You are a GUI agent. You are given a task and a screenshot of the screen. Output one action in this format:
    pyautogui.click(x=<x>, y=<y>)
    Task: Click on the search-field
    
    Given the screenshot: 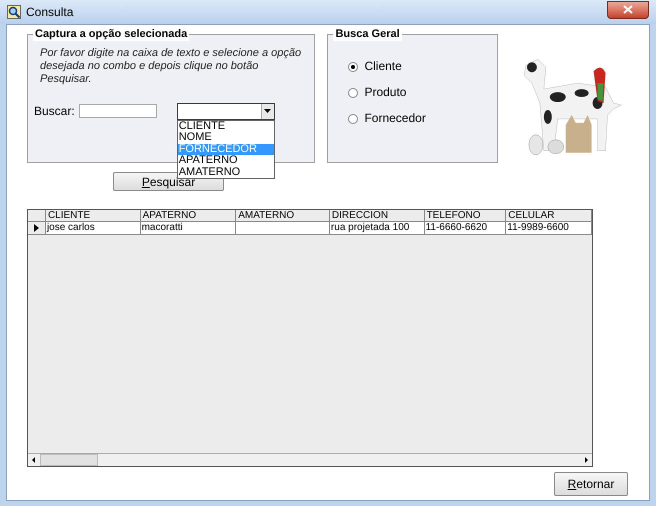 What is the action you would take?
    pyautogui.click(x=117, y=111)
    